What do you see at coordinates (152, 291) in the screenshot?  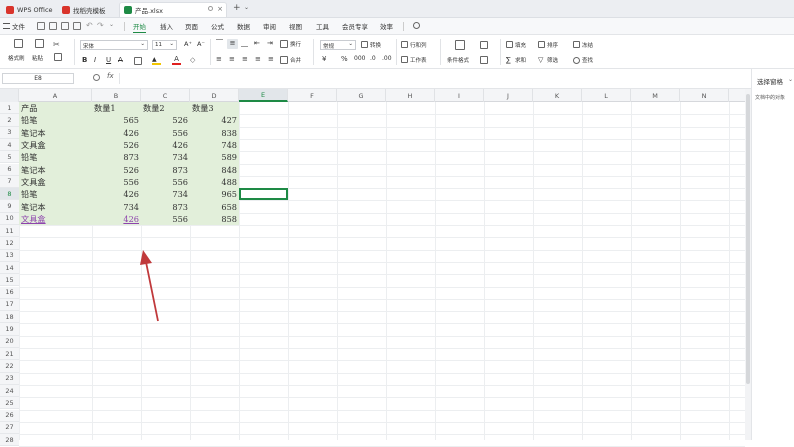 I see `arrow-shaft` at bounding box center [152, 291].